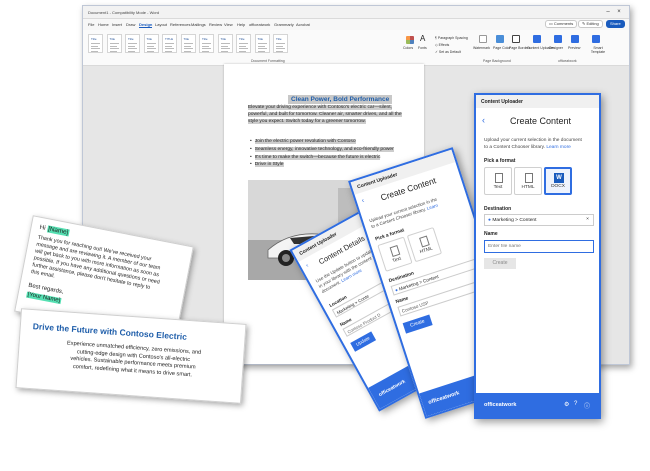 The image size is (650, 471). What do you see at coordinates (448, 52) in the screenshot?
I see `set-default-button: ✓ Set as Default` at bounding box center [448, 52].